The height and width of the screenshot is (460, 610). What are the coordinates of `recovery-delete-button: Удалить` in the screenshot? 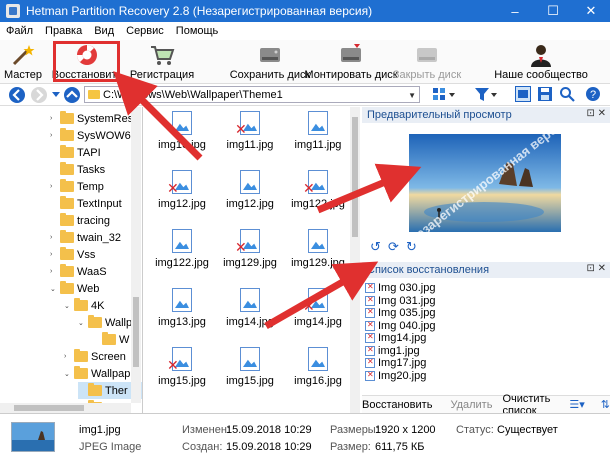 It's located at (471, 405).